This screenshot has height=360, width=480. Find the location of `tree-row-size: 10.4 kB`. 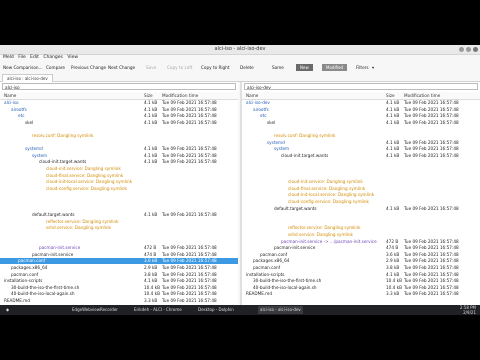

tree-row-size: 10.4 kB is located at coordinates (394, 281).